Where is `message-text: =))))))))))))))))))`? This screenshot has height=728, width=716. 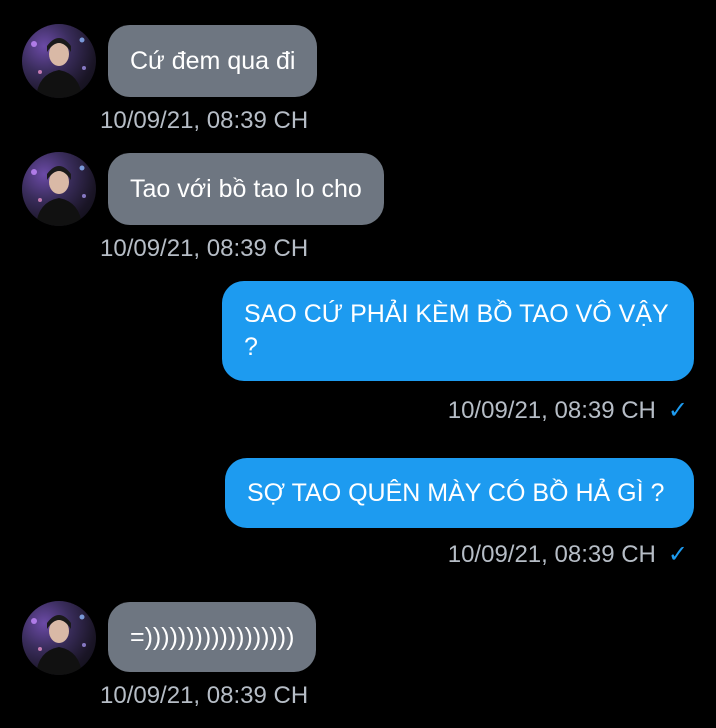 message-text: =)))))))))))))))))) is located at coordinates (212, 636).